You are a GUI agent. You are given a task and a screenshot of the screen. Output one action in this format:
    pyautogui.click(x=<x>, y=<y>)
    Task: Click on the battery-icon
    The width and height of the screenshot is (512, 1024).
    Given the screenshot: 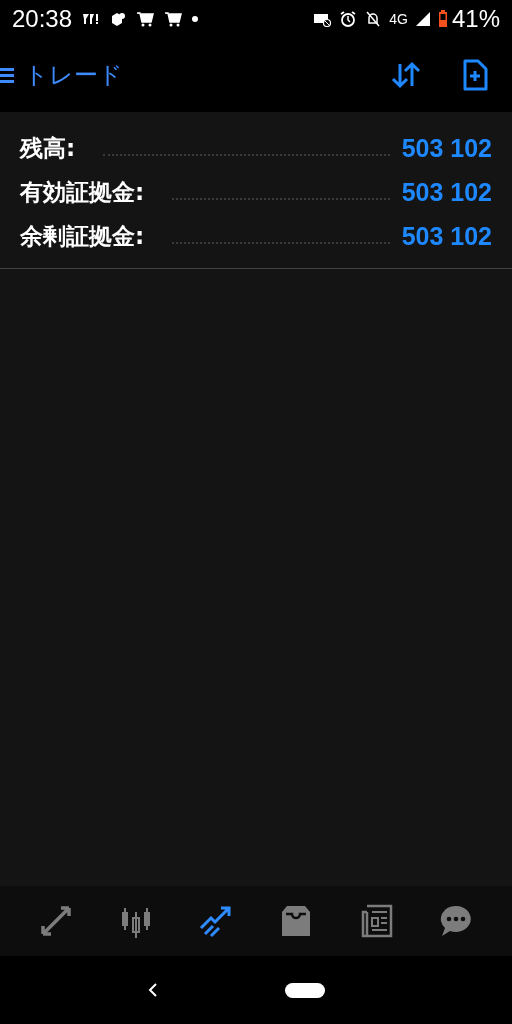 What is the action you would take?
    pyautogui.click(x=442, y=19)
    